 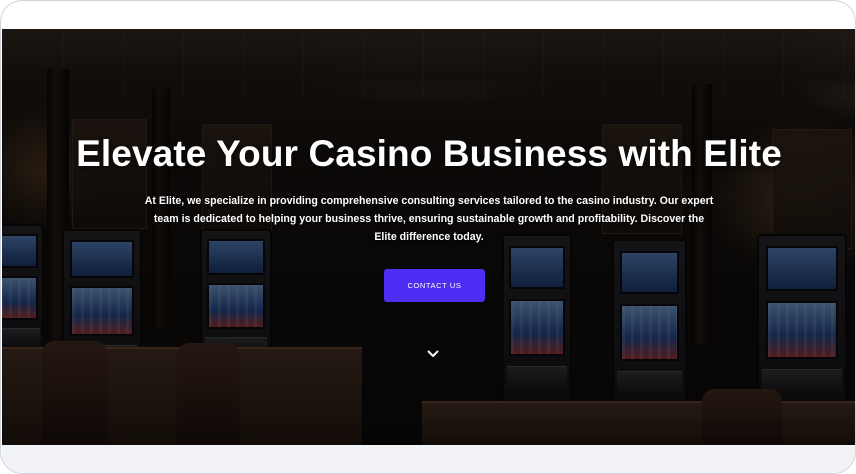 I want to click on scroll-down-button, so click(x=433, y=354).